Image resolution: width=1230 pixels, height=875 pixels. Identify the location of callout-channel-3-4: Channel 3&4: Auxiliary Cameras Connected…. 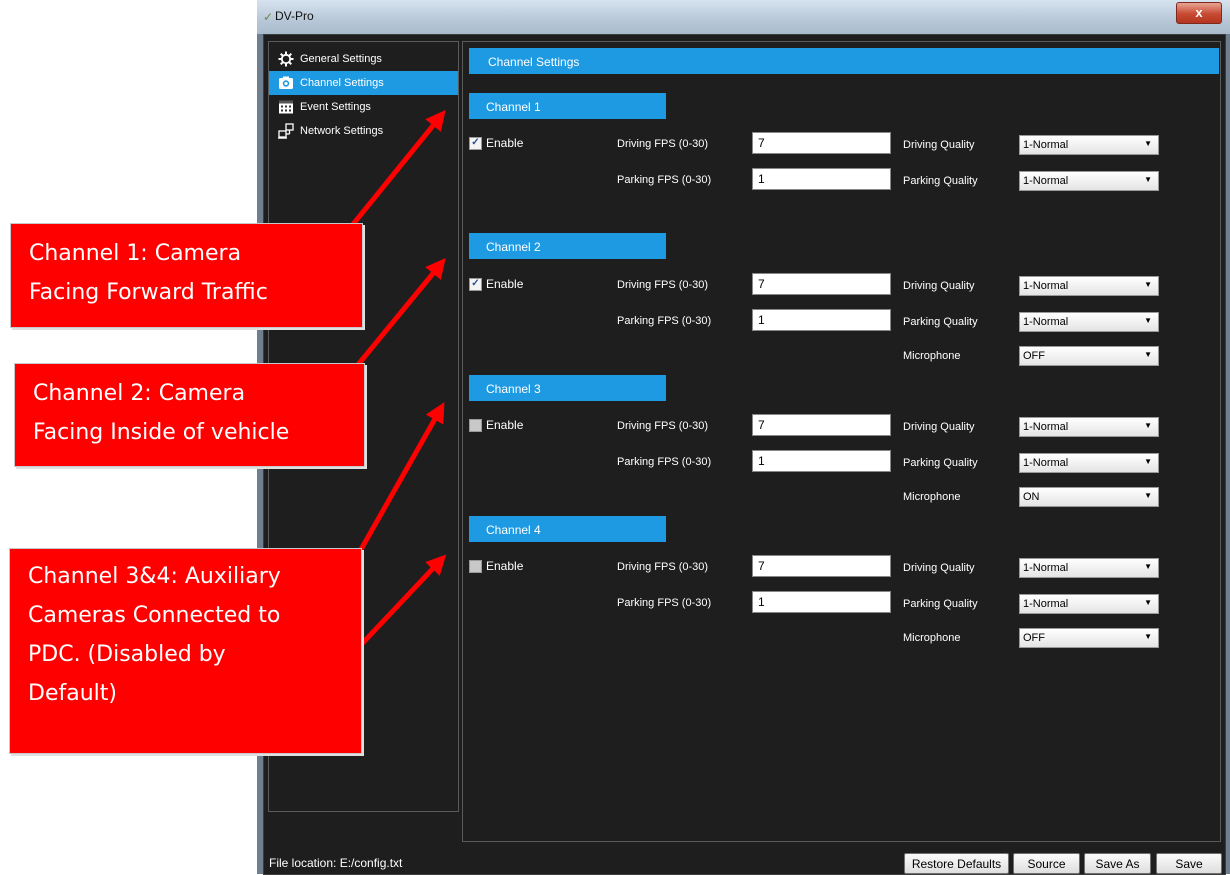
(185, 651).